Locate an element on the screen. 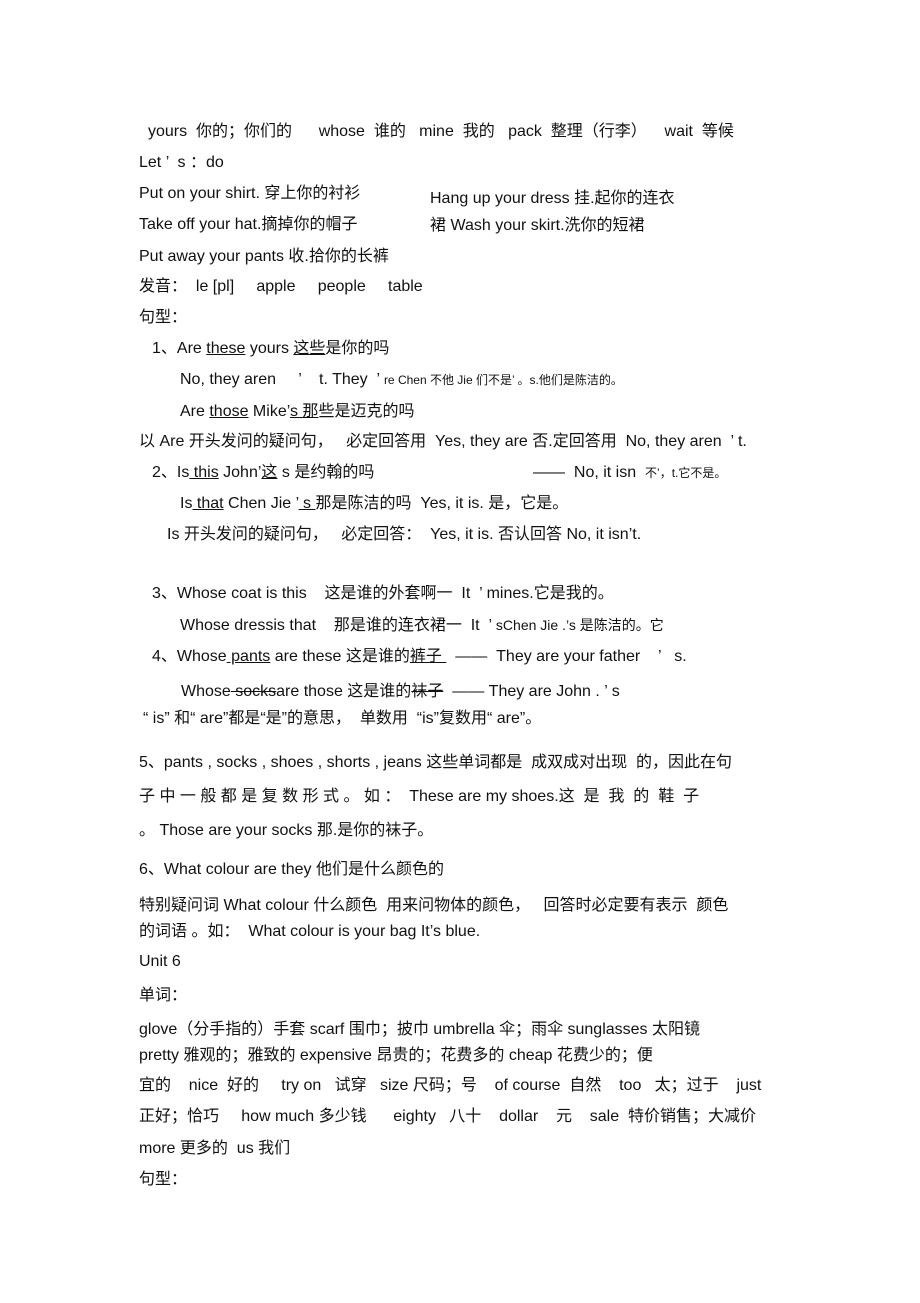 Image resolution: width=920 pixels, height=1303 pixels. text: 1、Are is located at coordinates (179, 348).